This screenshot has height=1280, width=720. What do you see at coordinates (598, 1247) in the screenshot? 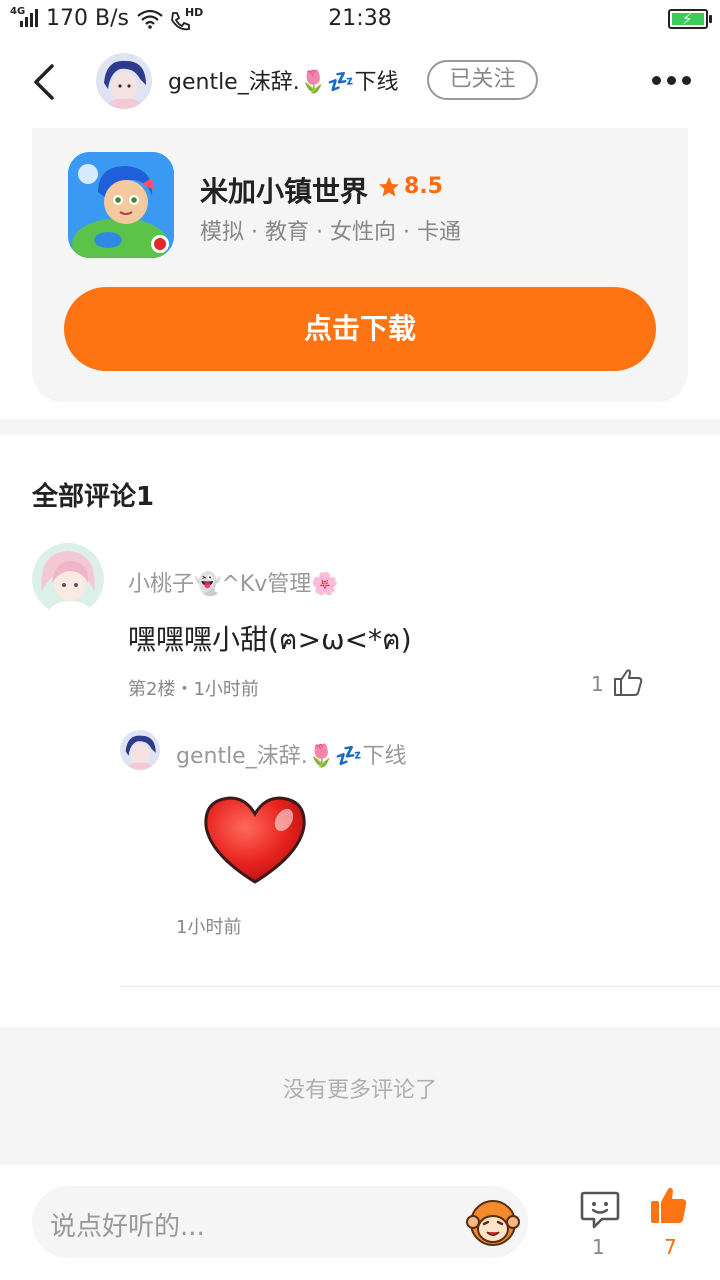
I see `comment-count: 1` at bounding box center [598, 1247].